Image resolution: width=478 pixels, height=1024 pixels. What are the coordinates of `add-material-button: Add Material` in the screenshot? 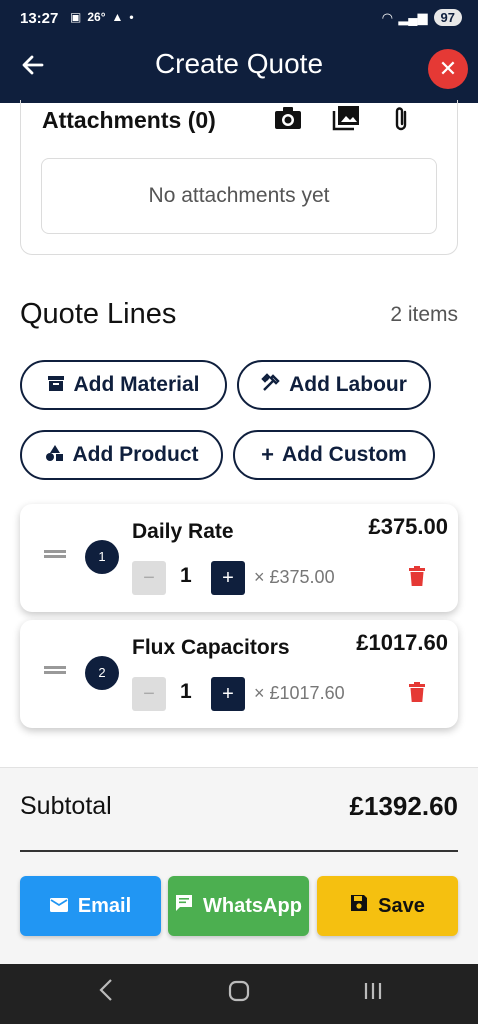 It's located at (123, 385).